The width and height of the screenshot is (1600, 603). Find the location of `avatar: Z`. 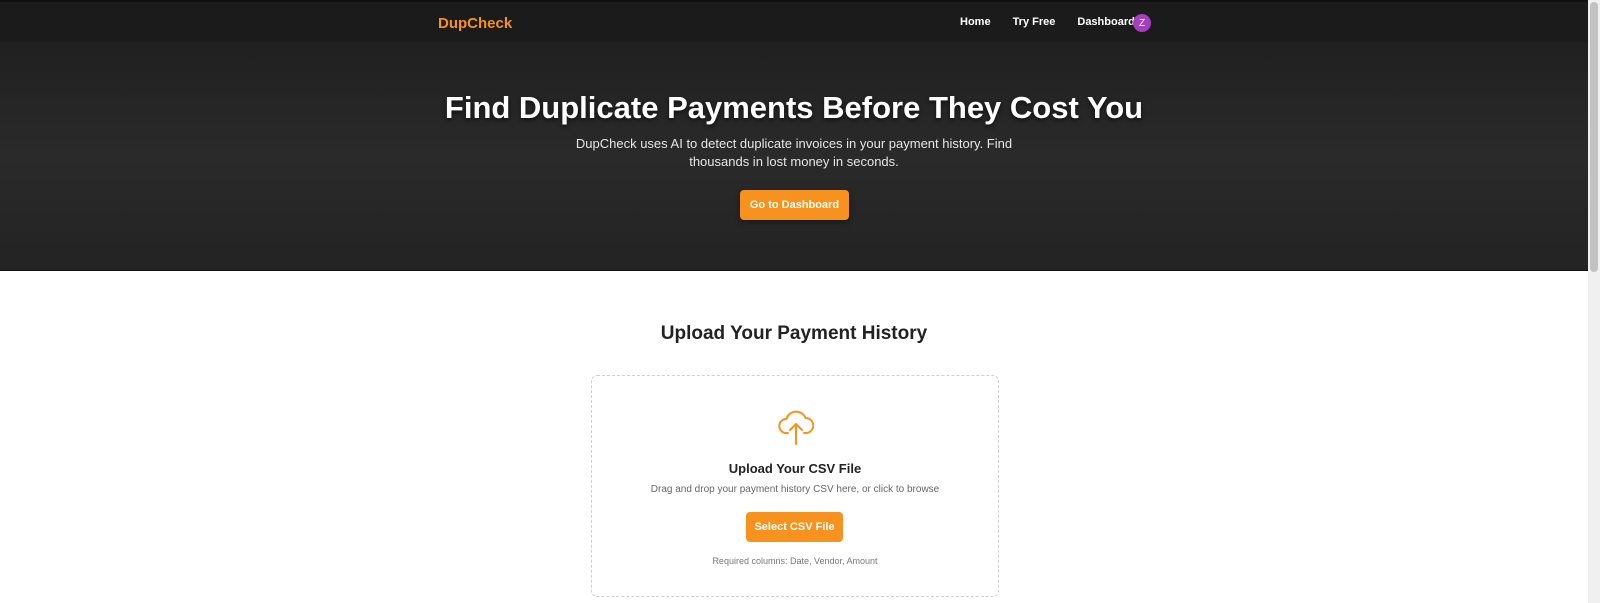

avatar: Z is located at coordinates (1142, 23).